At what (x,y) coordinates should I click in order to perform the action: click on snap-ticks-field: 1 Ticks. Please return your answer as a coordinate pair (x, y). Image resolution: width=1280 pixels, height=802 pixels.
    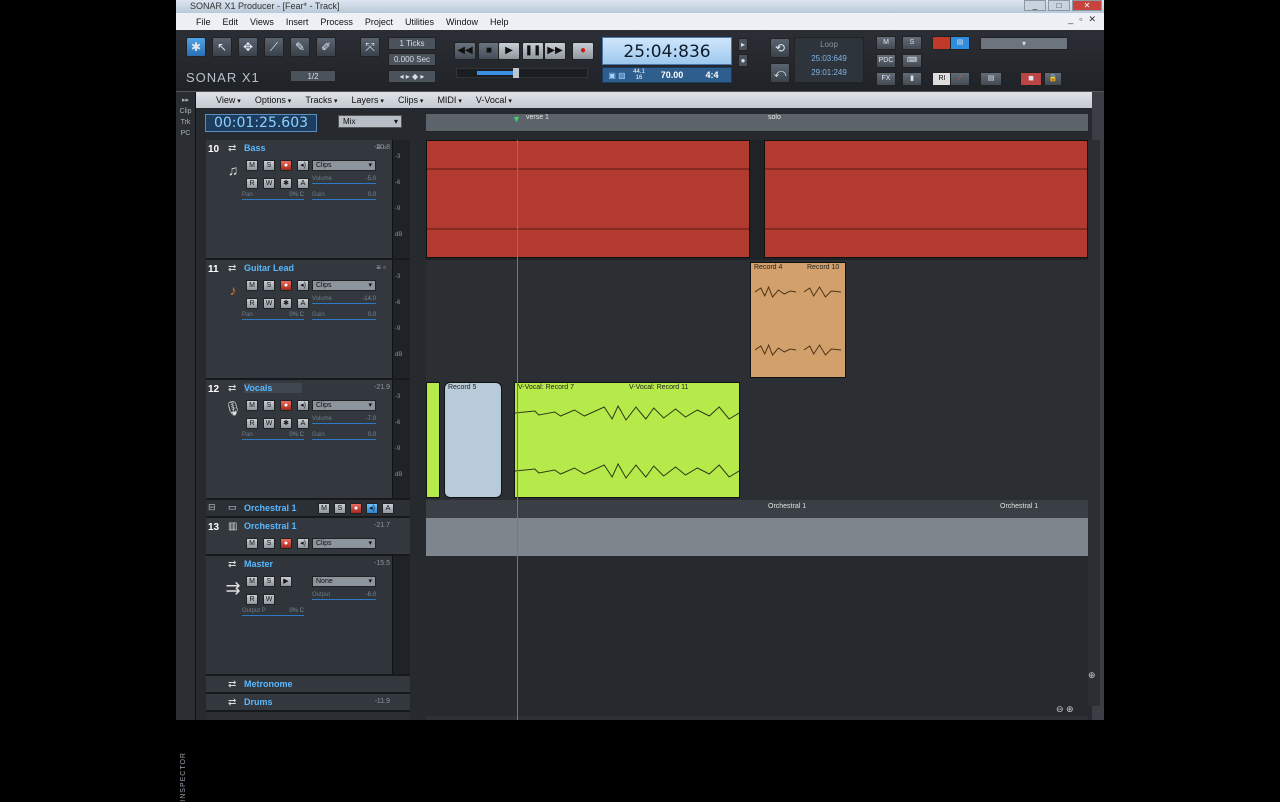
    Looking at the image, I should click on (412, 43).